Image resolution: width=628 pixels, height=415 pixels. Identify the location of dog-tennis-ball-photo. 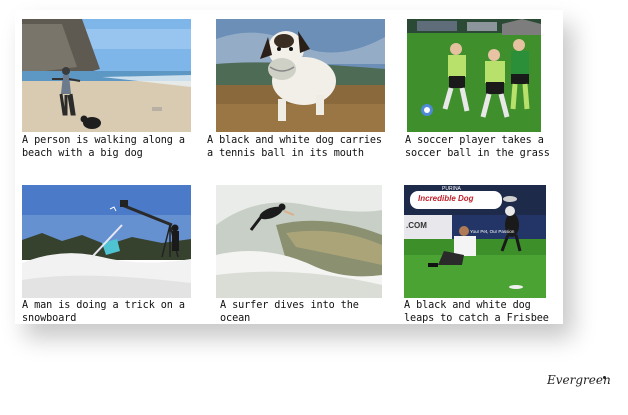
(300, 75).